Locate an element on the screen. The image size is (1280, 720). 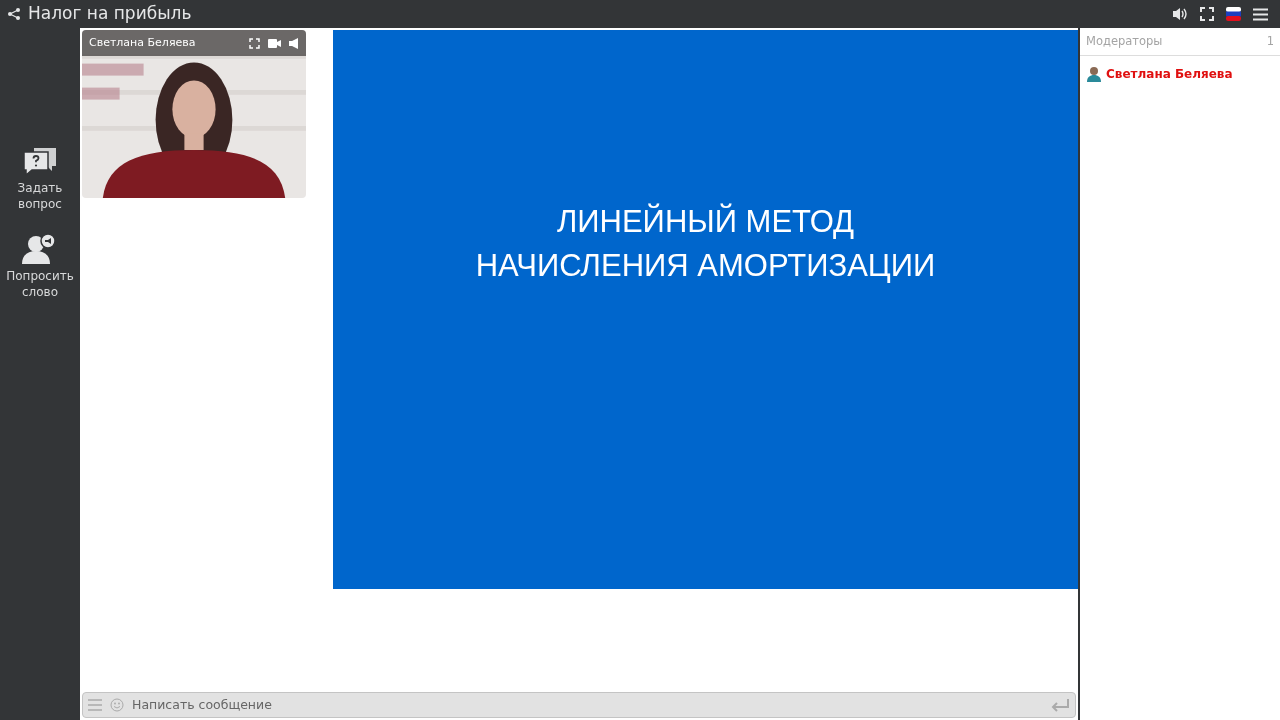
message-field: Написать сообщение is located at coordinates (579, 705).